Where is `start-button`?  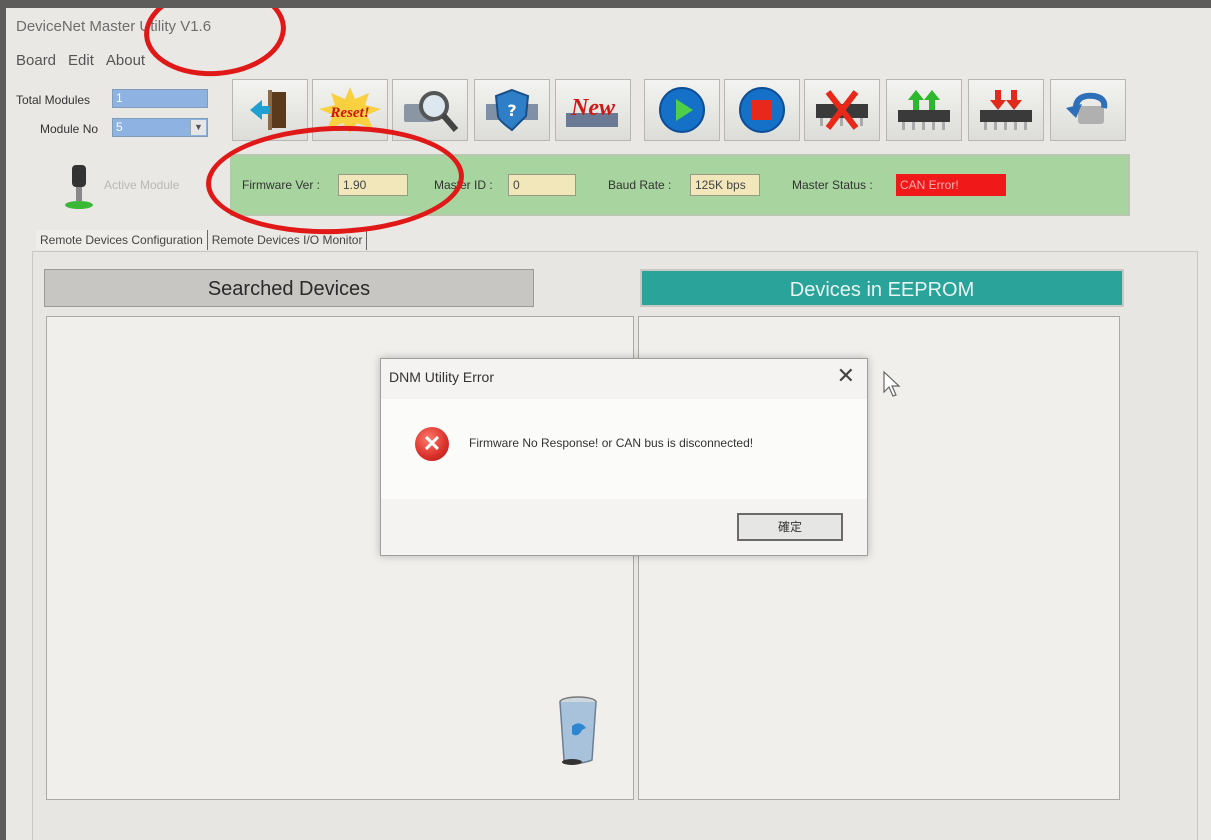
start-button is located at coordinates (682, 110).